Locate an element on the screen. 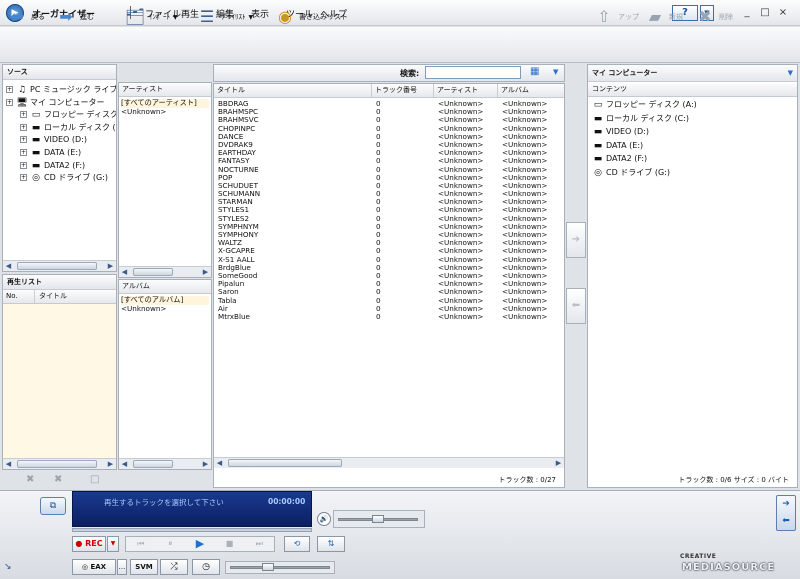 Image resolution: width=800 pixels, height=579 pixels. delete-button: ✖ 削除 is located at coordinates (713, 17).